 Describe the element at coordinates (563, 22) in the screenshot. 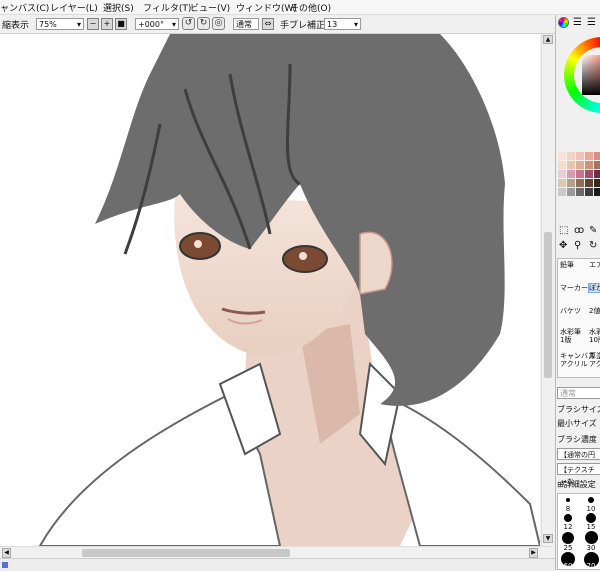

I see `color-wheel-tab-icon` at that location.